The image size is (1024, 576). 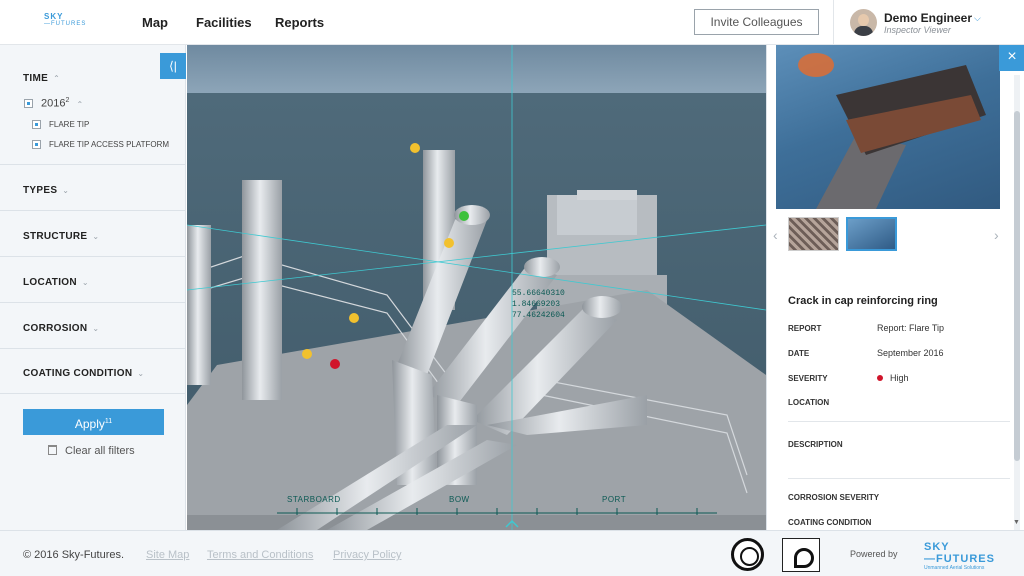 I want to click on clear-filters-label: Clear all filters, so click(x=100, y=451).